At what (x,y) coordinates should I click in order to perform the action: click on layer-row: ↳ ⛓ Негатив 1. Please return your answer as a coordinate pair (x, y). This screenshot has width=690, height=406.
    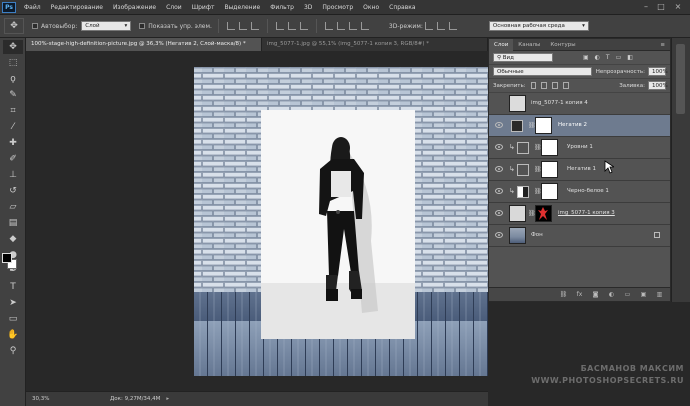
    Looking at the image, I should click on (579, 170).